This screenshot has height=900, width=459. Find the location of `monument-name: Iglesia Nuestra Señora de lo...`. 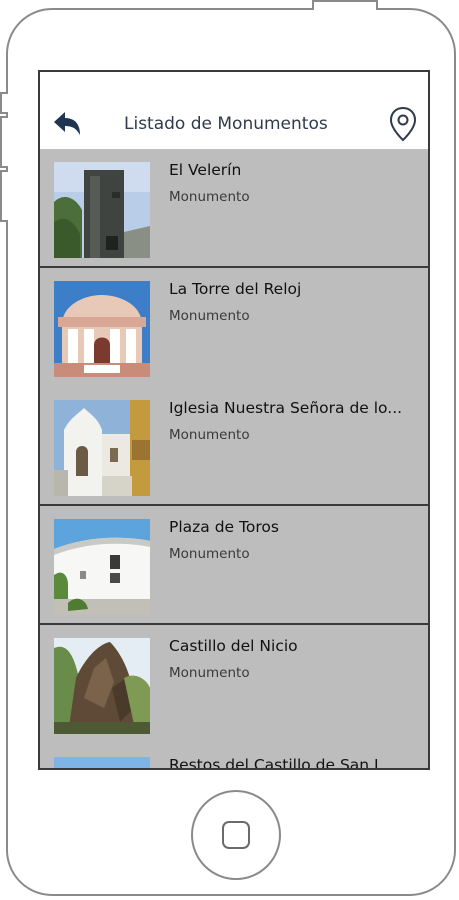

monument-name: Iglesia Nuestra Señora de lo... is located at coordinates (286, 408).